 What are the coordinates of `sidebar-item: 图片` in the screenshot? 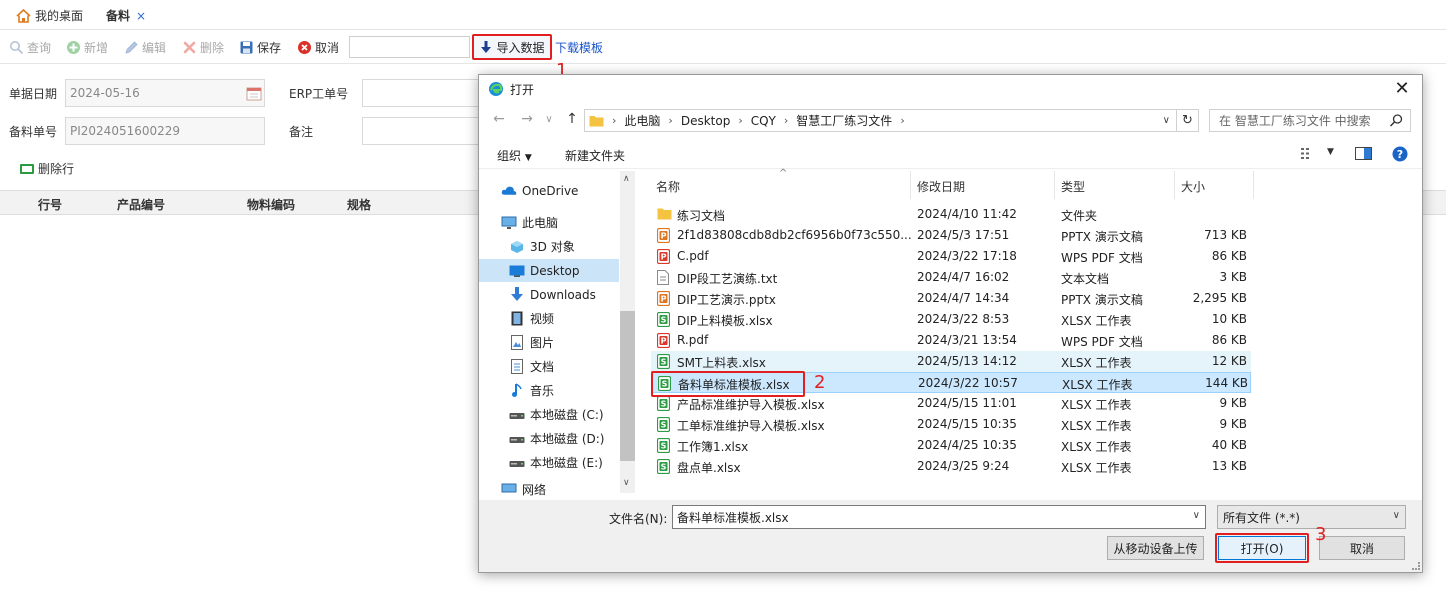 It's located at (549, 342).